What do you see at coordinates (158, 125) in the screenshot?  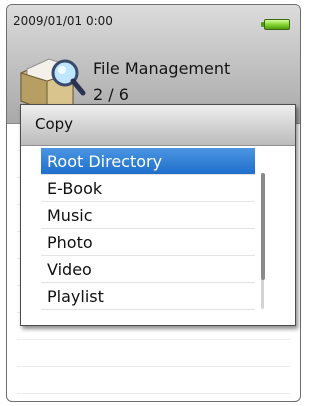 I see `dialog-header: Copy` at bounding box center [158, 125].